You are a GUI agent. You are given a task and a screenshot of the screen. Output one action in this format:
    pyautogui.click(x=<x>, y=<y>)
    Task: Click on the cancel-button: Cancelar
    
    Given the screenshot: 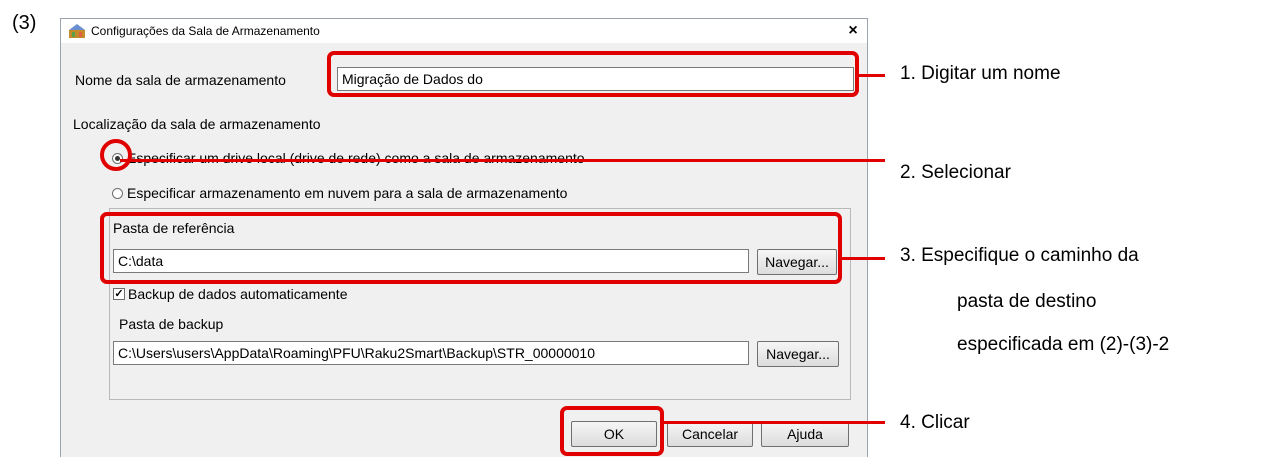 What is the action you would take?
    pyautogui.click(x=710, y=434)
    